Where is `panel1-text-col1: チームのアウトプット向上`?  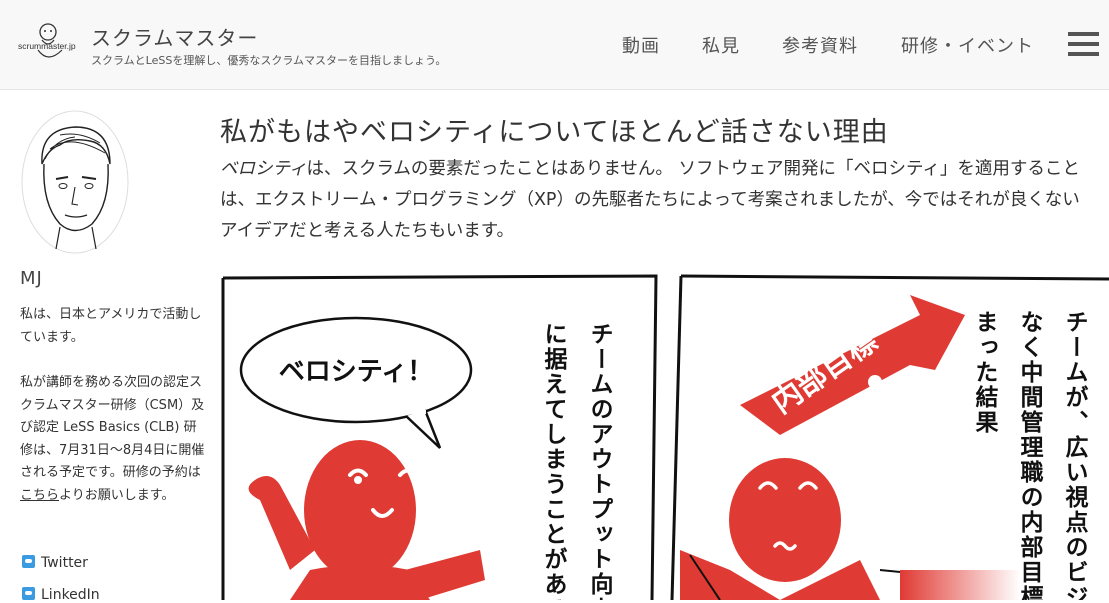 panel1-text-col1: チームのアウトプット向上 is located at coordinates (600, 461).